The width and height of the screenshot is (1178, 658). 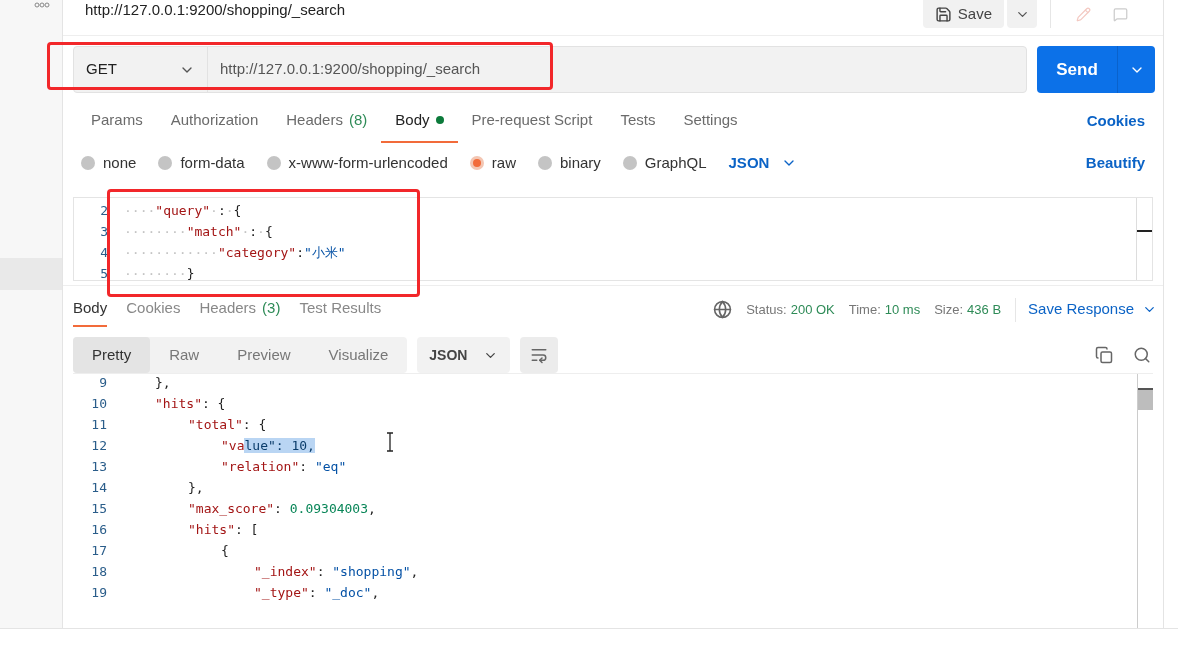 What do you see at coordinates (1104, 355) in the screenshot?
I see `copy-icon` at bounding box center [1104, 355].